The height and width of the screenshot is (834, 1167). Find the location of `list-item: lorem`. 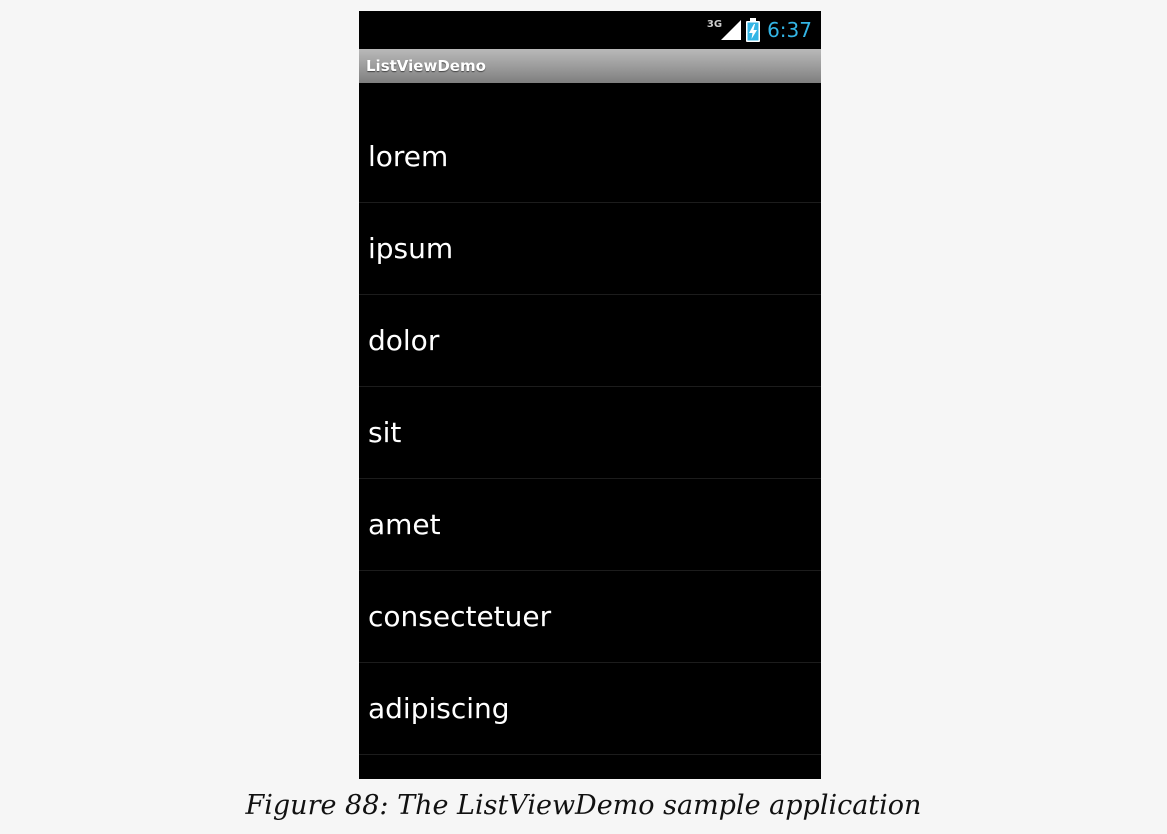

list-item: lorem is located at coordinates (590, 157).